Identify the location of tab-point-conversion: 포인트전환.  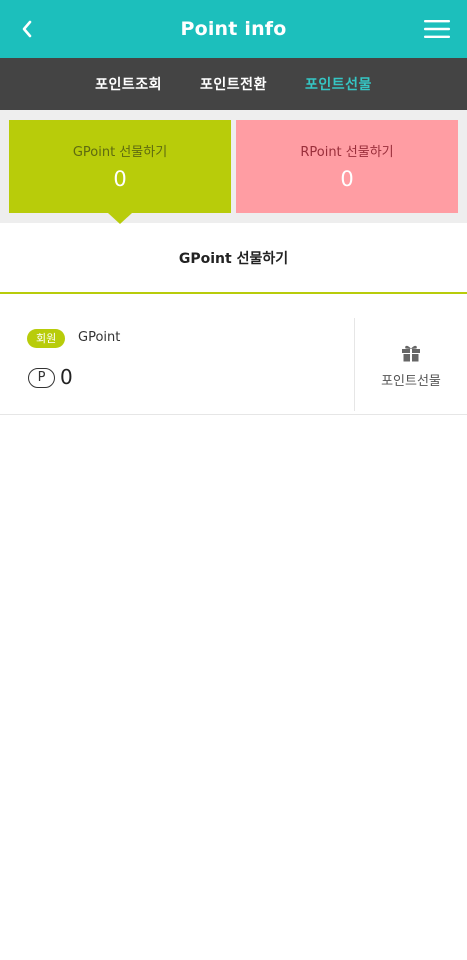
(233, 84).